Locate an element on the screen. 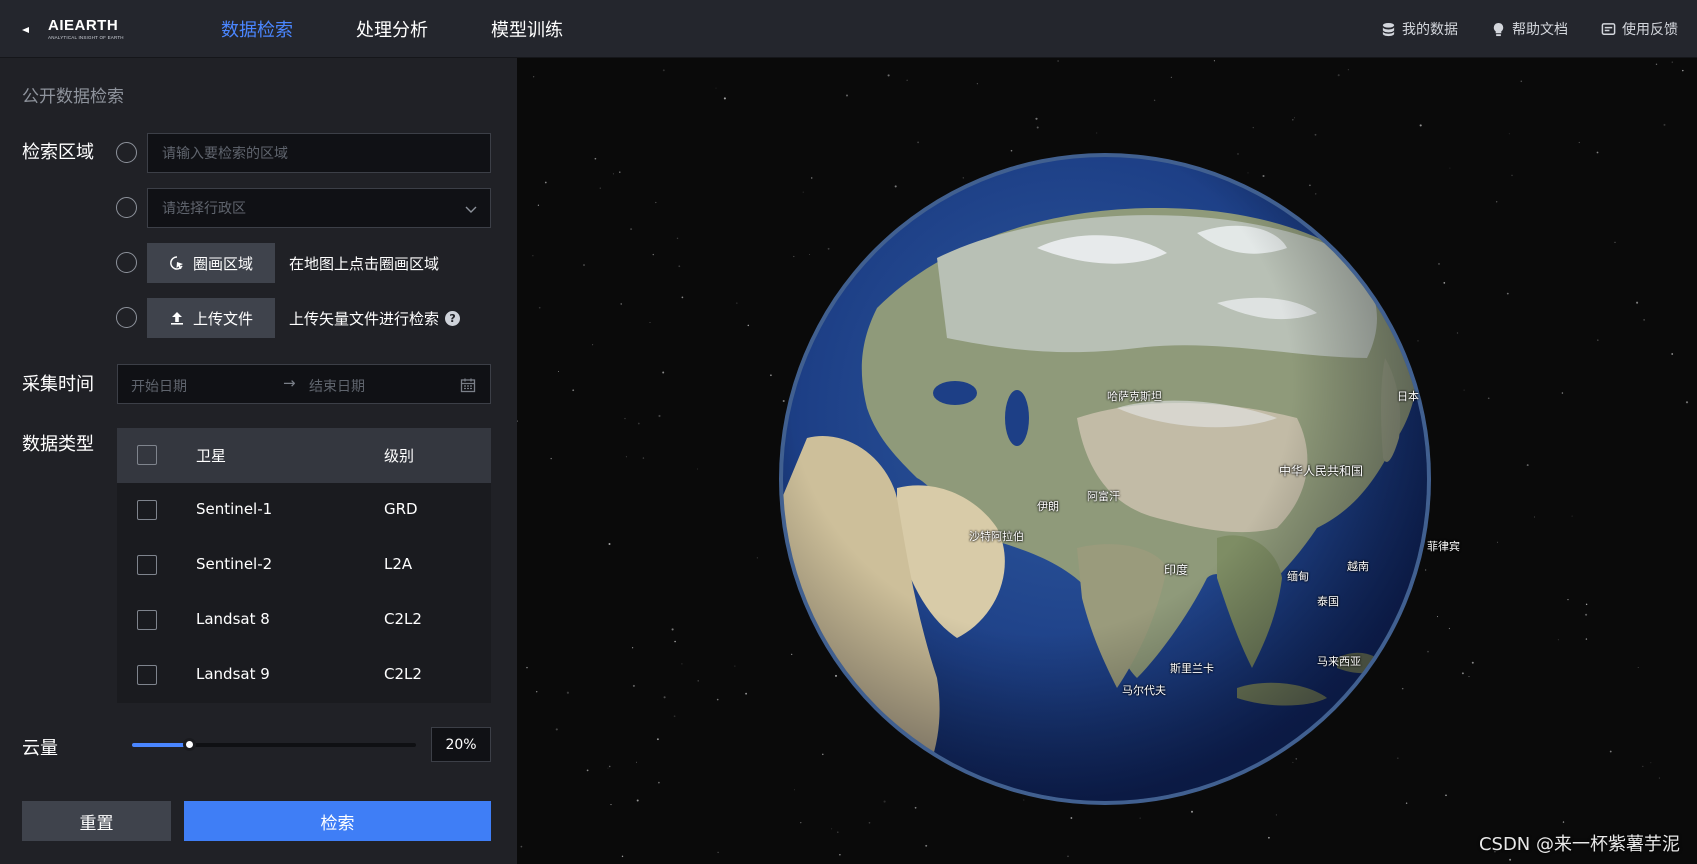 The width and height of the screenshot is (1697, 864). satellite-name: Landsat 8 is located at coordinates (233, 619).